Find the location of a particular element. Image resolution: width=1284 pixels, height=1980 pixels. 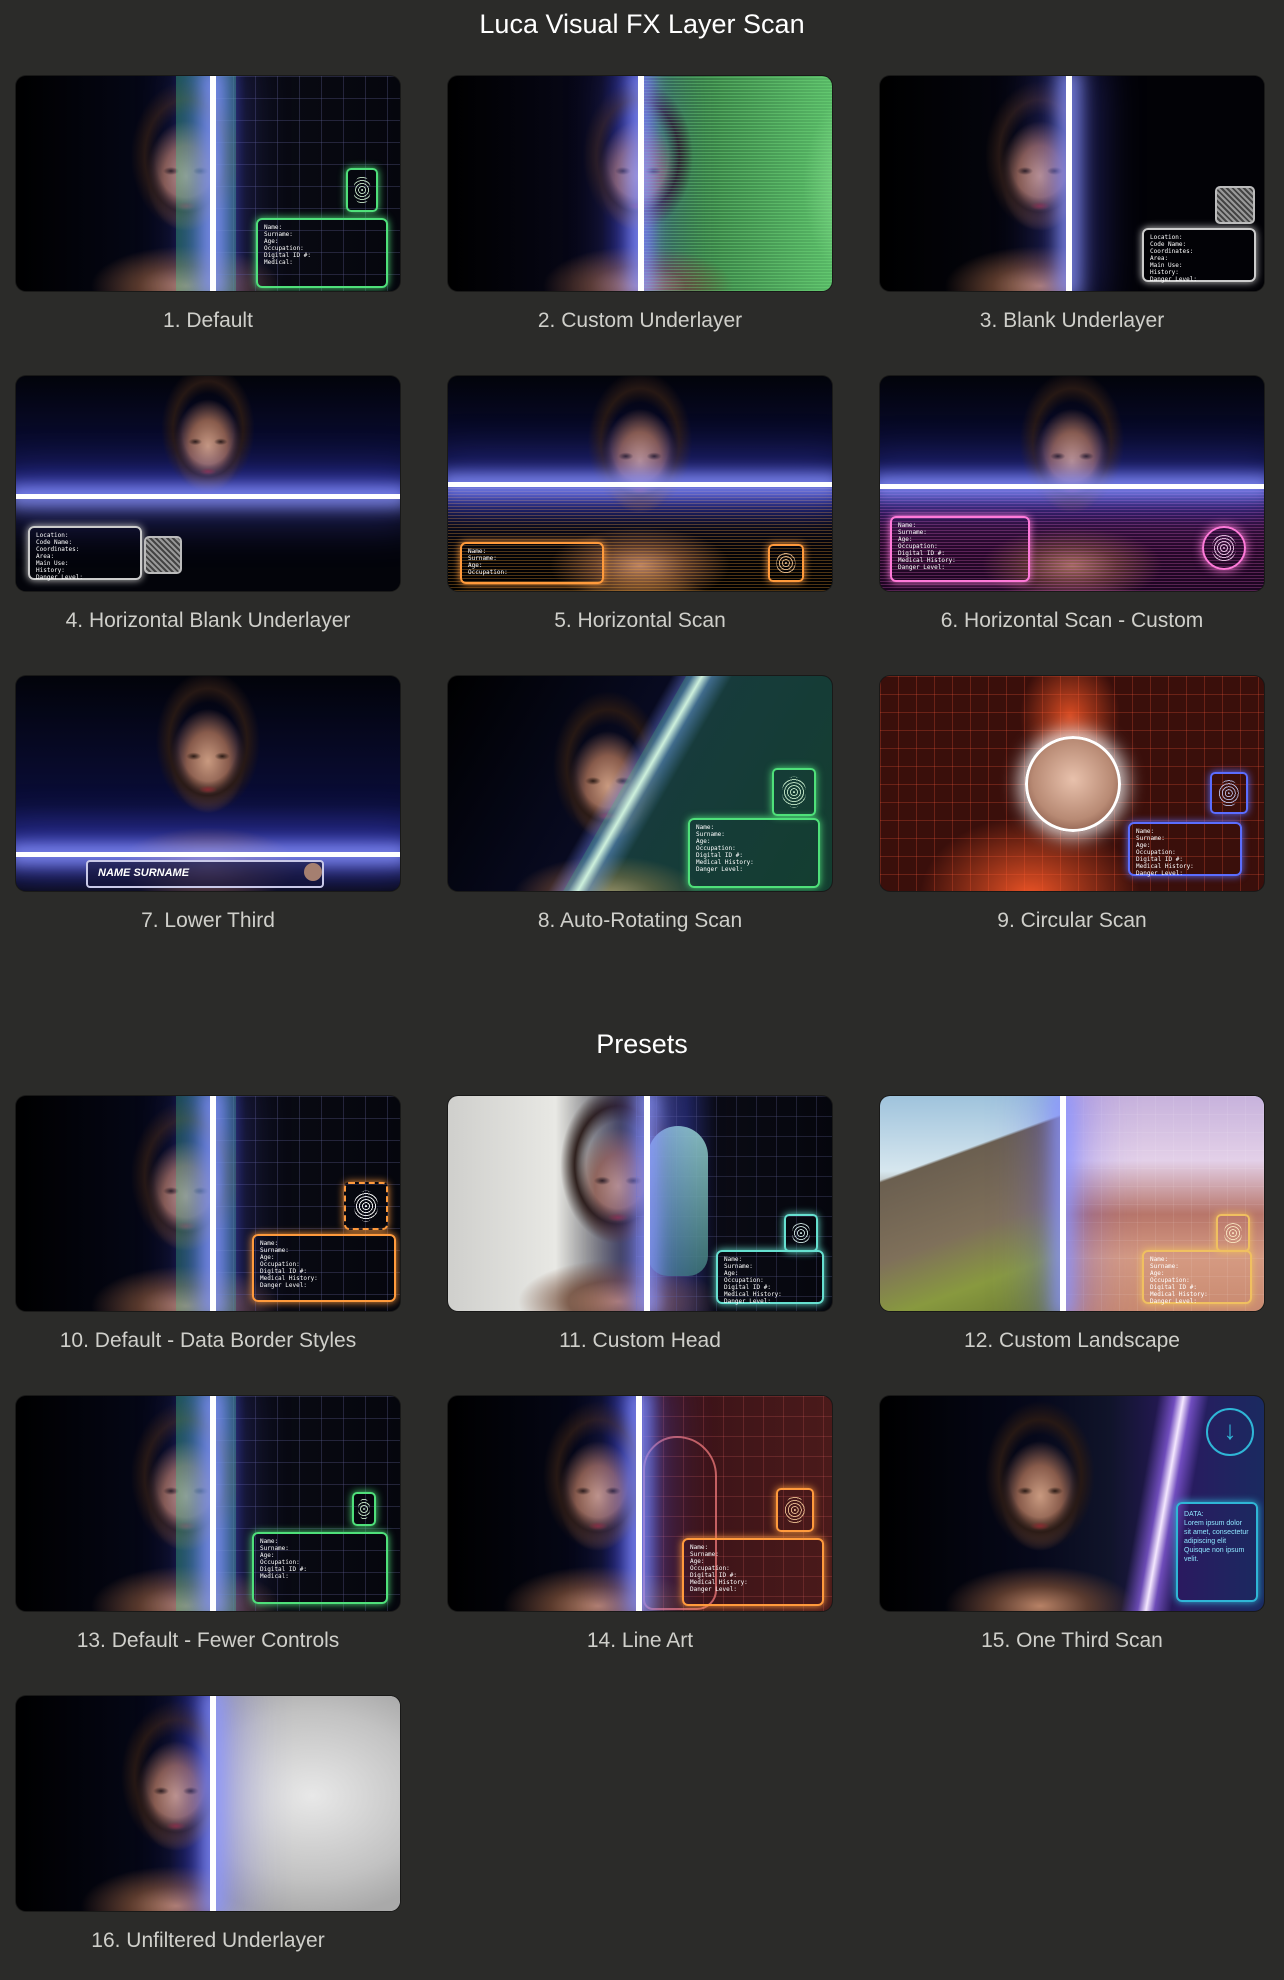

preset-tile: 2. Custom Underlayer is located at coordinates (640, 205).